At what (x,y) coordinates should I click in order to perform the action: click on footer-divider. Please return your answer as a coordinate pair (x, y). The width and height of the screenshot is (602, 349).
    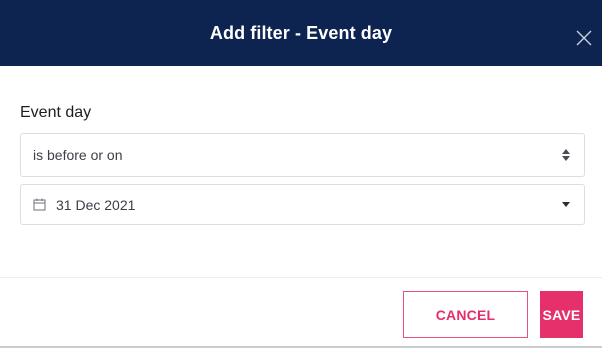
    Looking at the image, I should click on (301, 277).